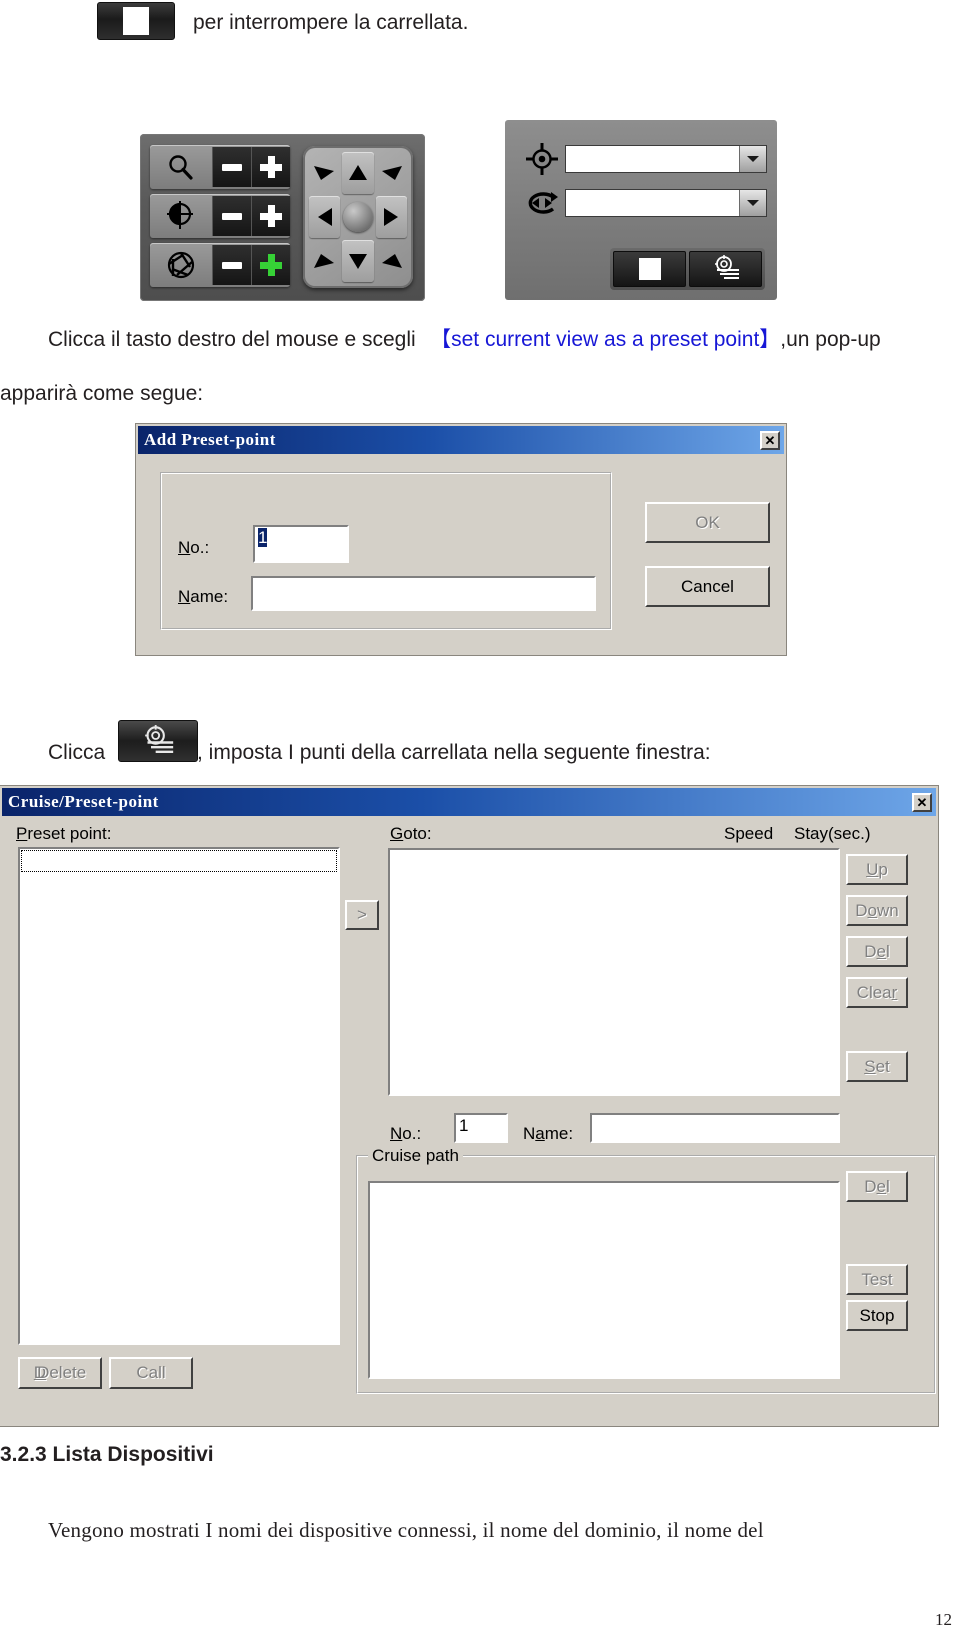 Image resolution: width=960 pixels, height=1636 pixels. What do you see at coordinates (102, 393) in the screenshot?
I see `paragraph-line2: apparirà come segue:` at bounding box center [102, 393].